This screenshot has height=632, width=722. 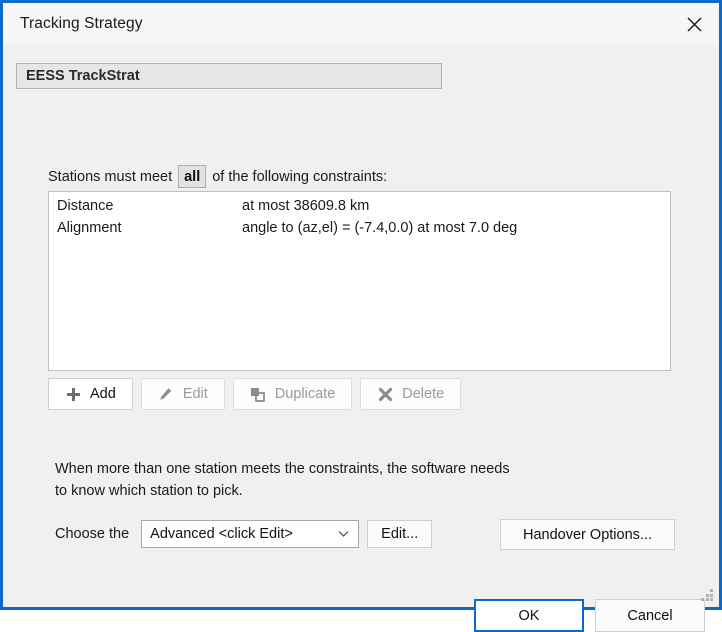 I want to click on title-bar: Tracking Strategy, so click(x=361, y=24).